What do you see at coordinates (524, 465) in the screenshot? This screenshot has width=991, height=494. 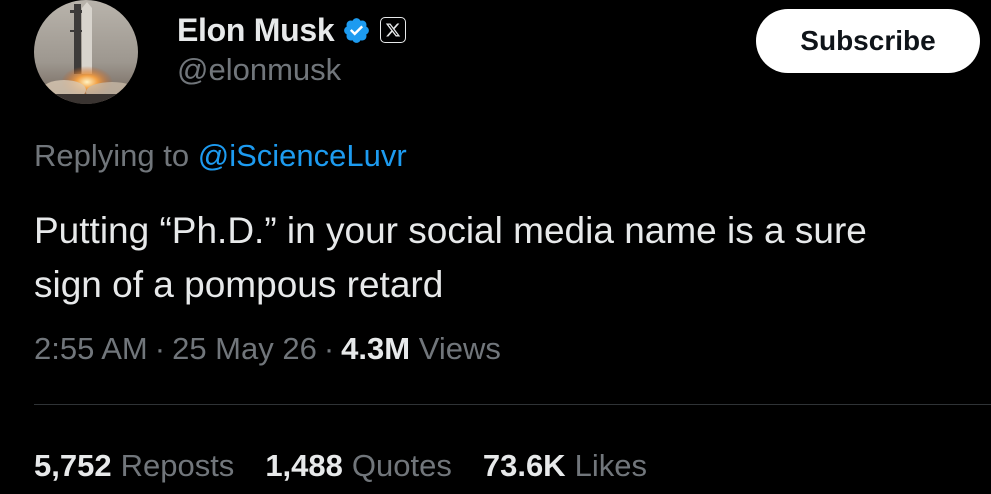 I see `likes-count: 73.6K` at bounding box center [524, 465].